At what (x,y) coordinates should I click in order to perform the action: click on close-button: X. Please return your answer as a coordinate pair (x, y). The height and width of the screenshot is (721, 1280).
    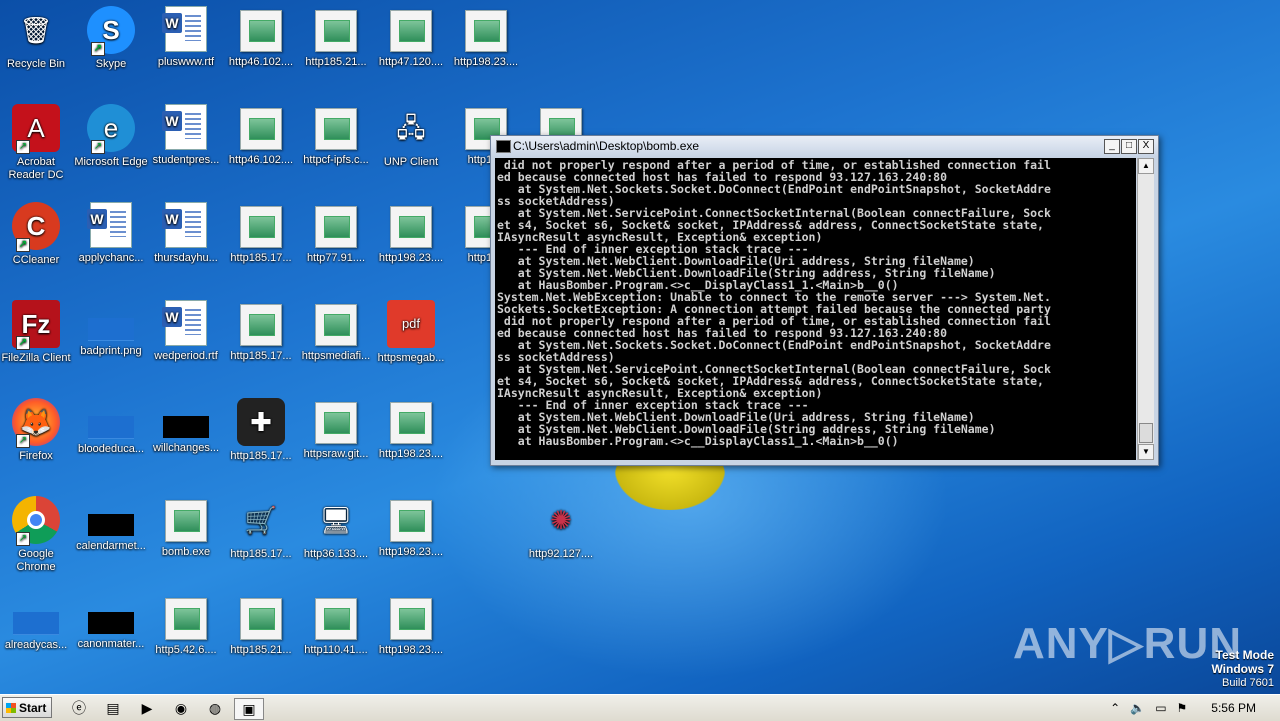
    Looking at the image, I should click on (1146, 146).